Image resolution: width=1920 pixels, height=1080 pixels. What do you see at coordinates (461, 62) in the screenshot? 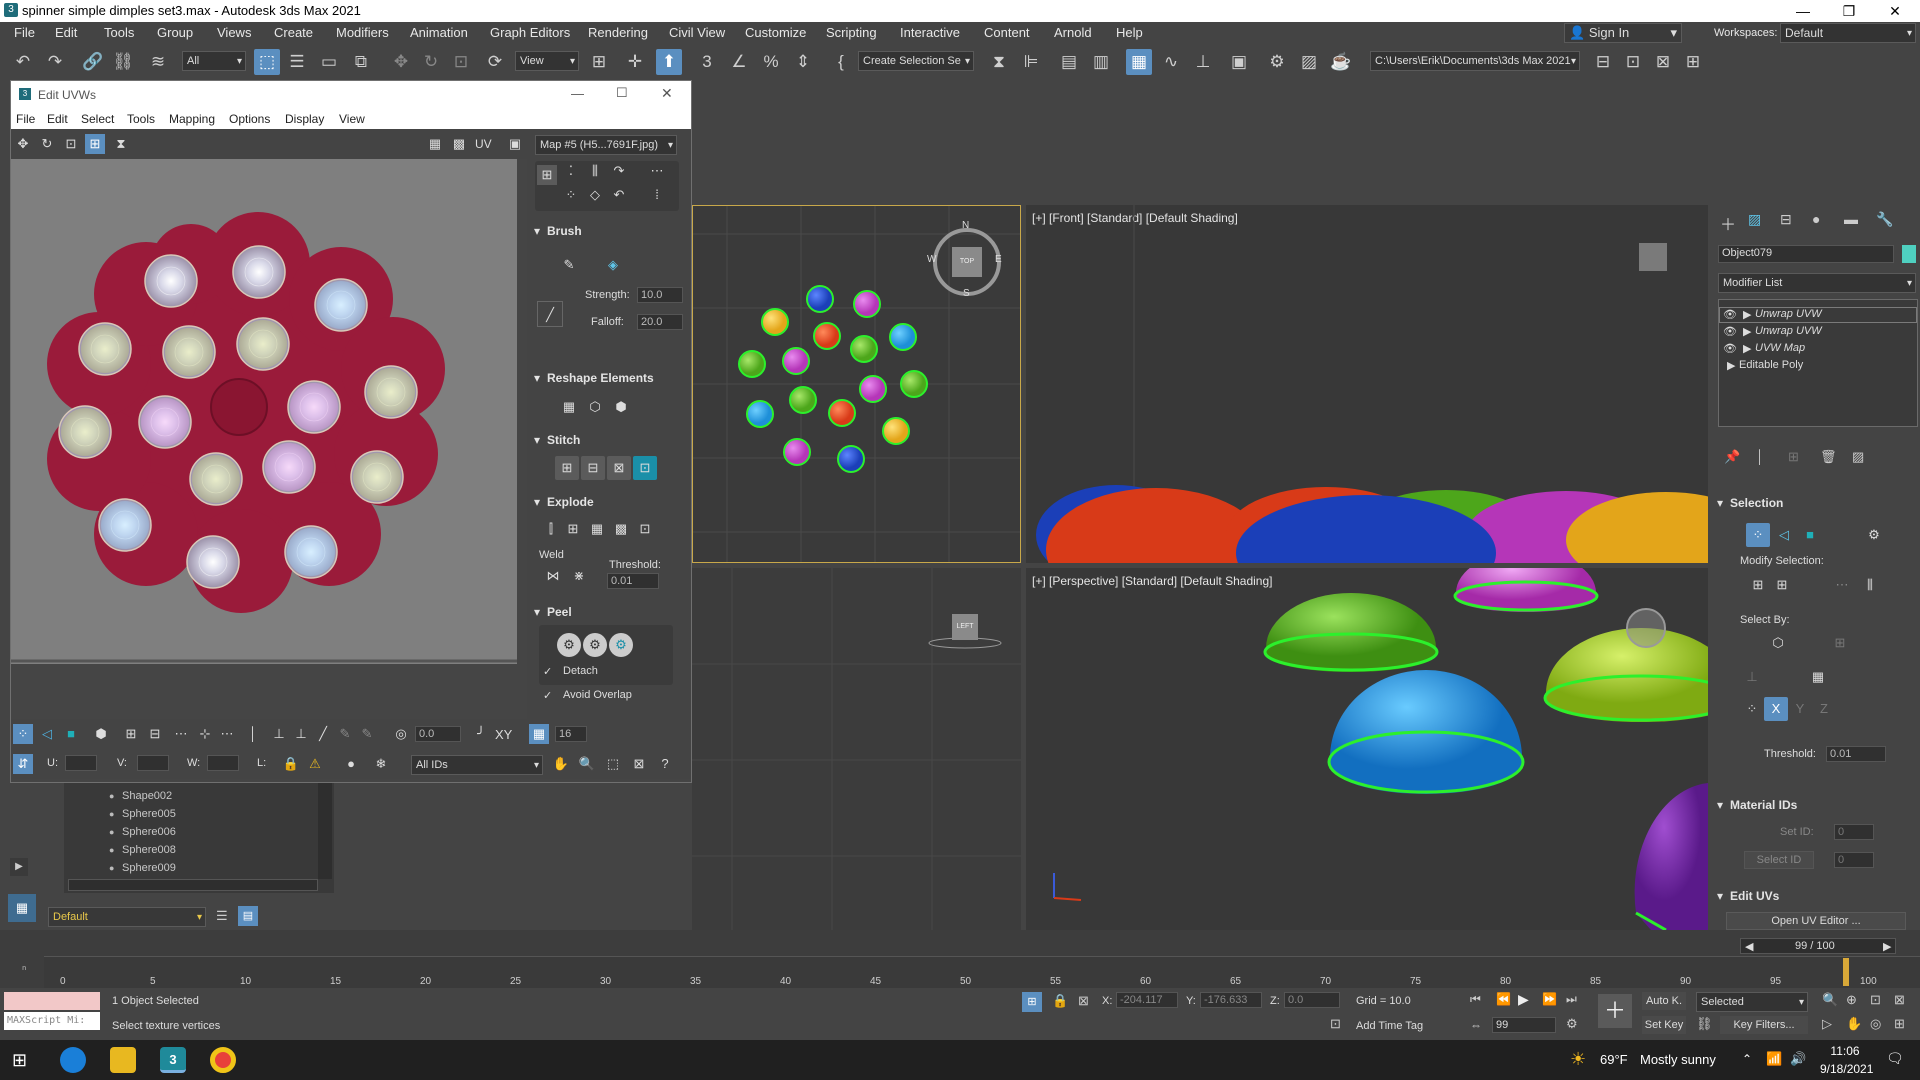
I see `scale-icon: ⊡` at bounding box center [461, 62].